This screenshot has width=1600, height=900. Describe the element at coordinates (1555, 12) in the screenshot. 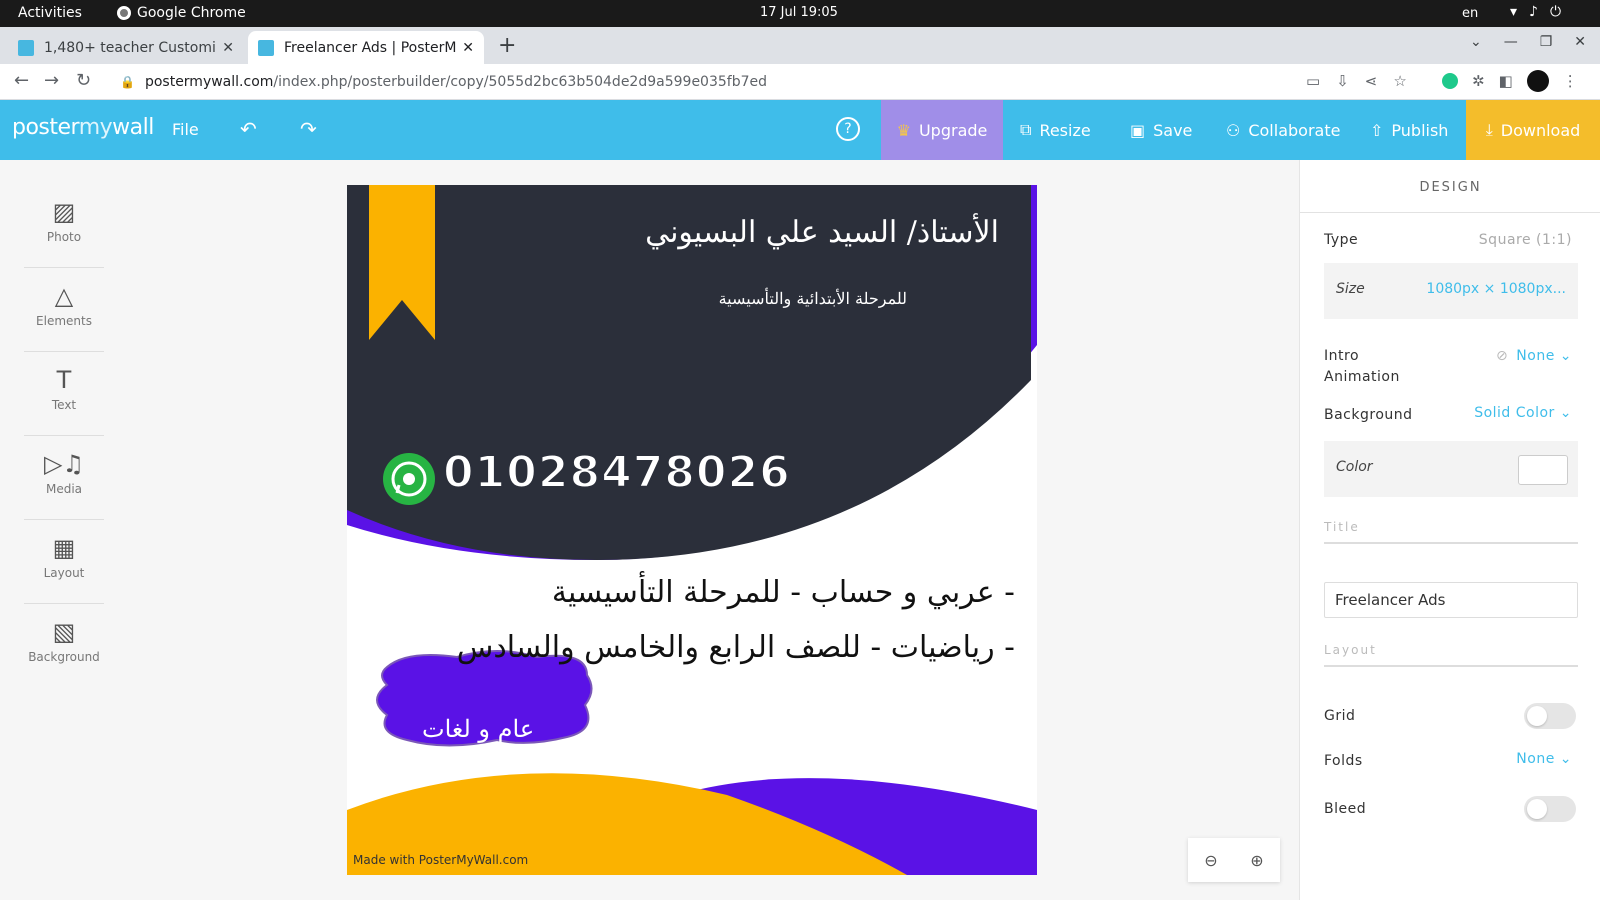

I see `power-icon: ⏻` at that location.